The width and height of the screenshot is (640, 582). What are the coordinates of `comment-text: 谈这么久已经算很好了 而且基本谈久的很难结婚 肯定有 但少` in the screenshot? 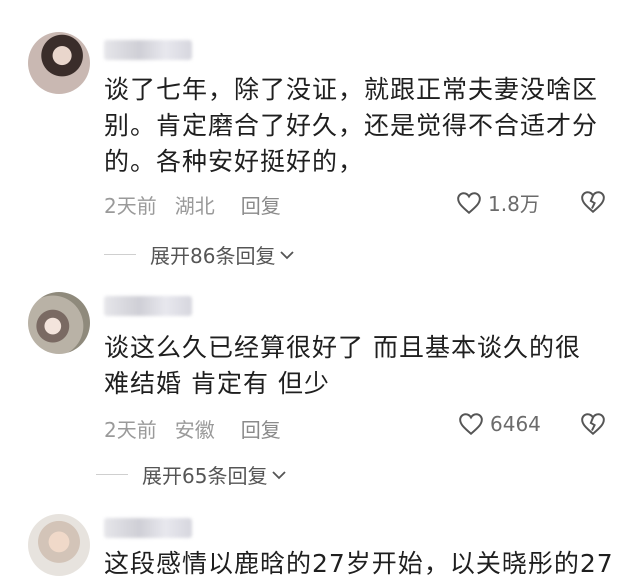 It's located at (342, 365).